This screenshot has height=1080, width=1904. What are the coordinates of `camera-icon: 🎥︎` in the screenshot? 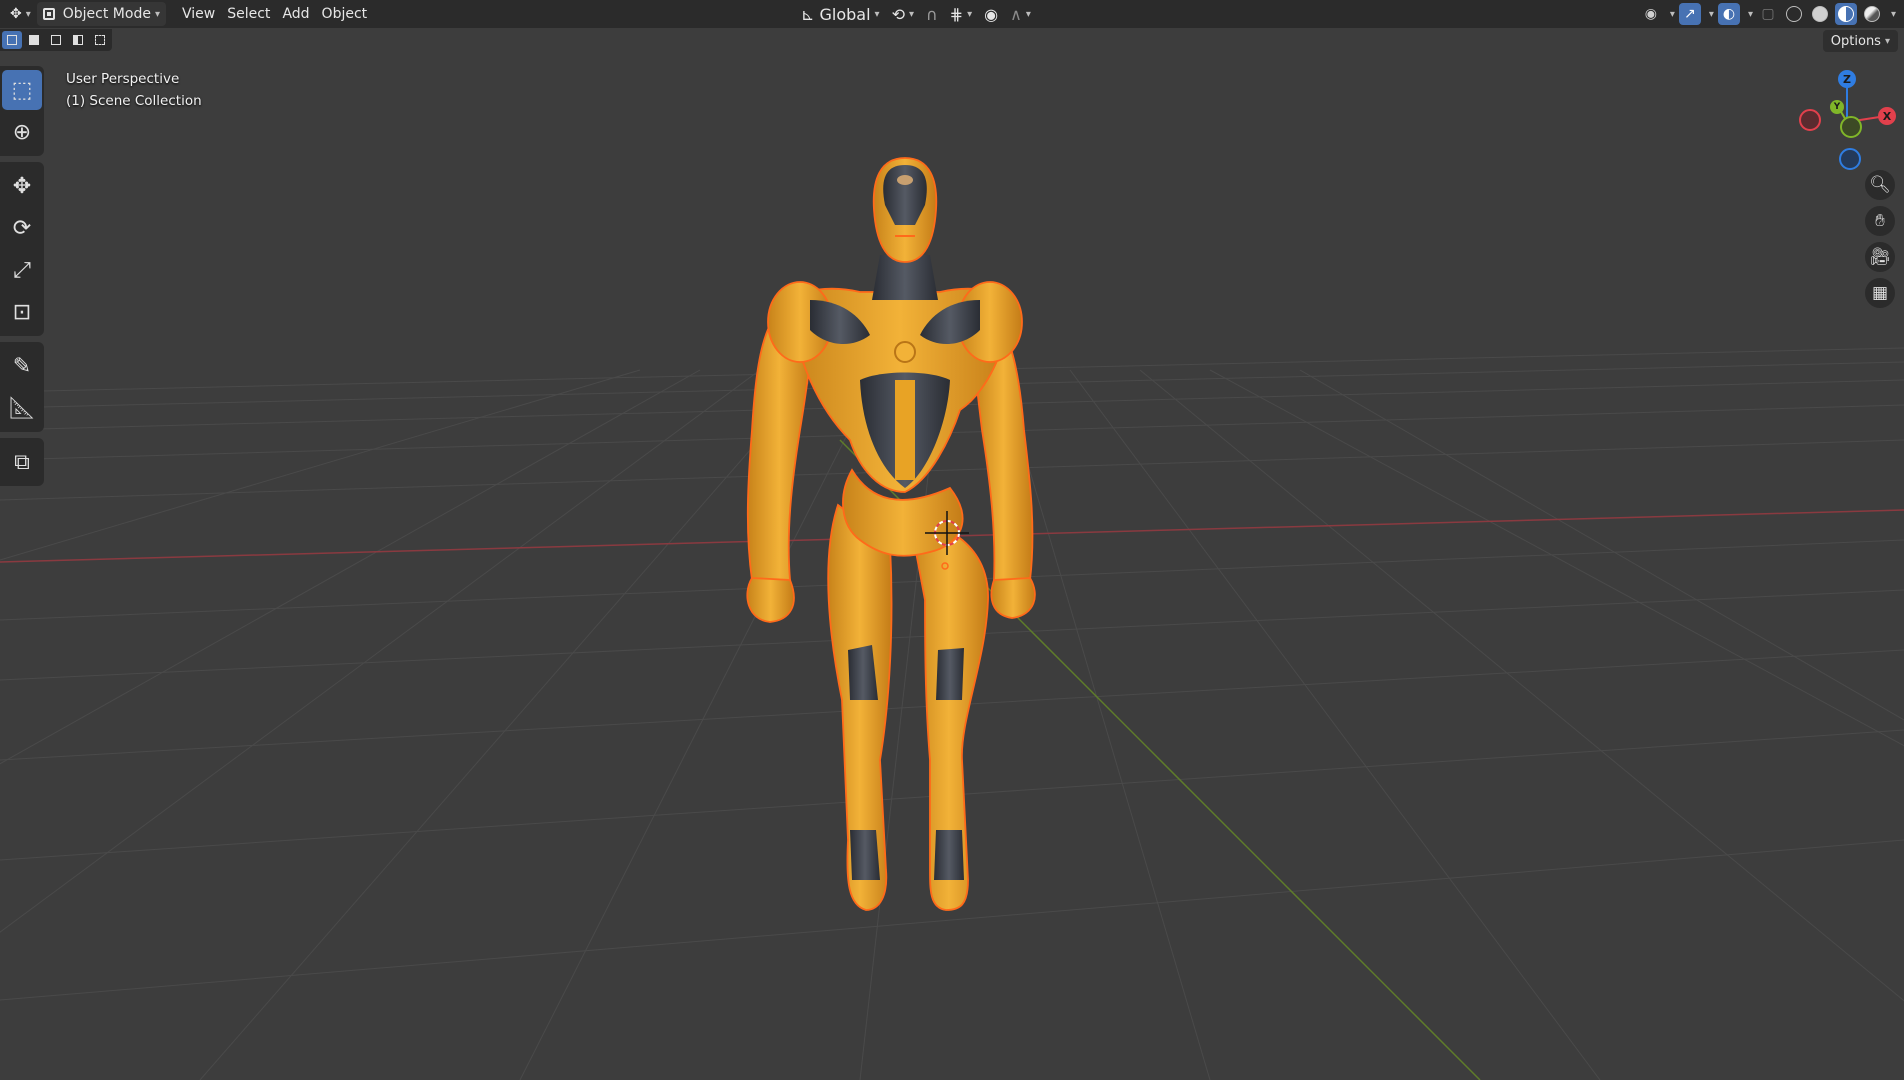 It's located at (1880, 257).